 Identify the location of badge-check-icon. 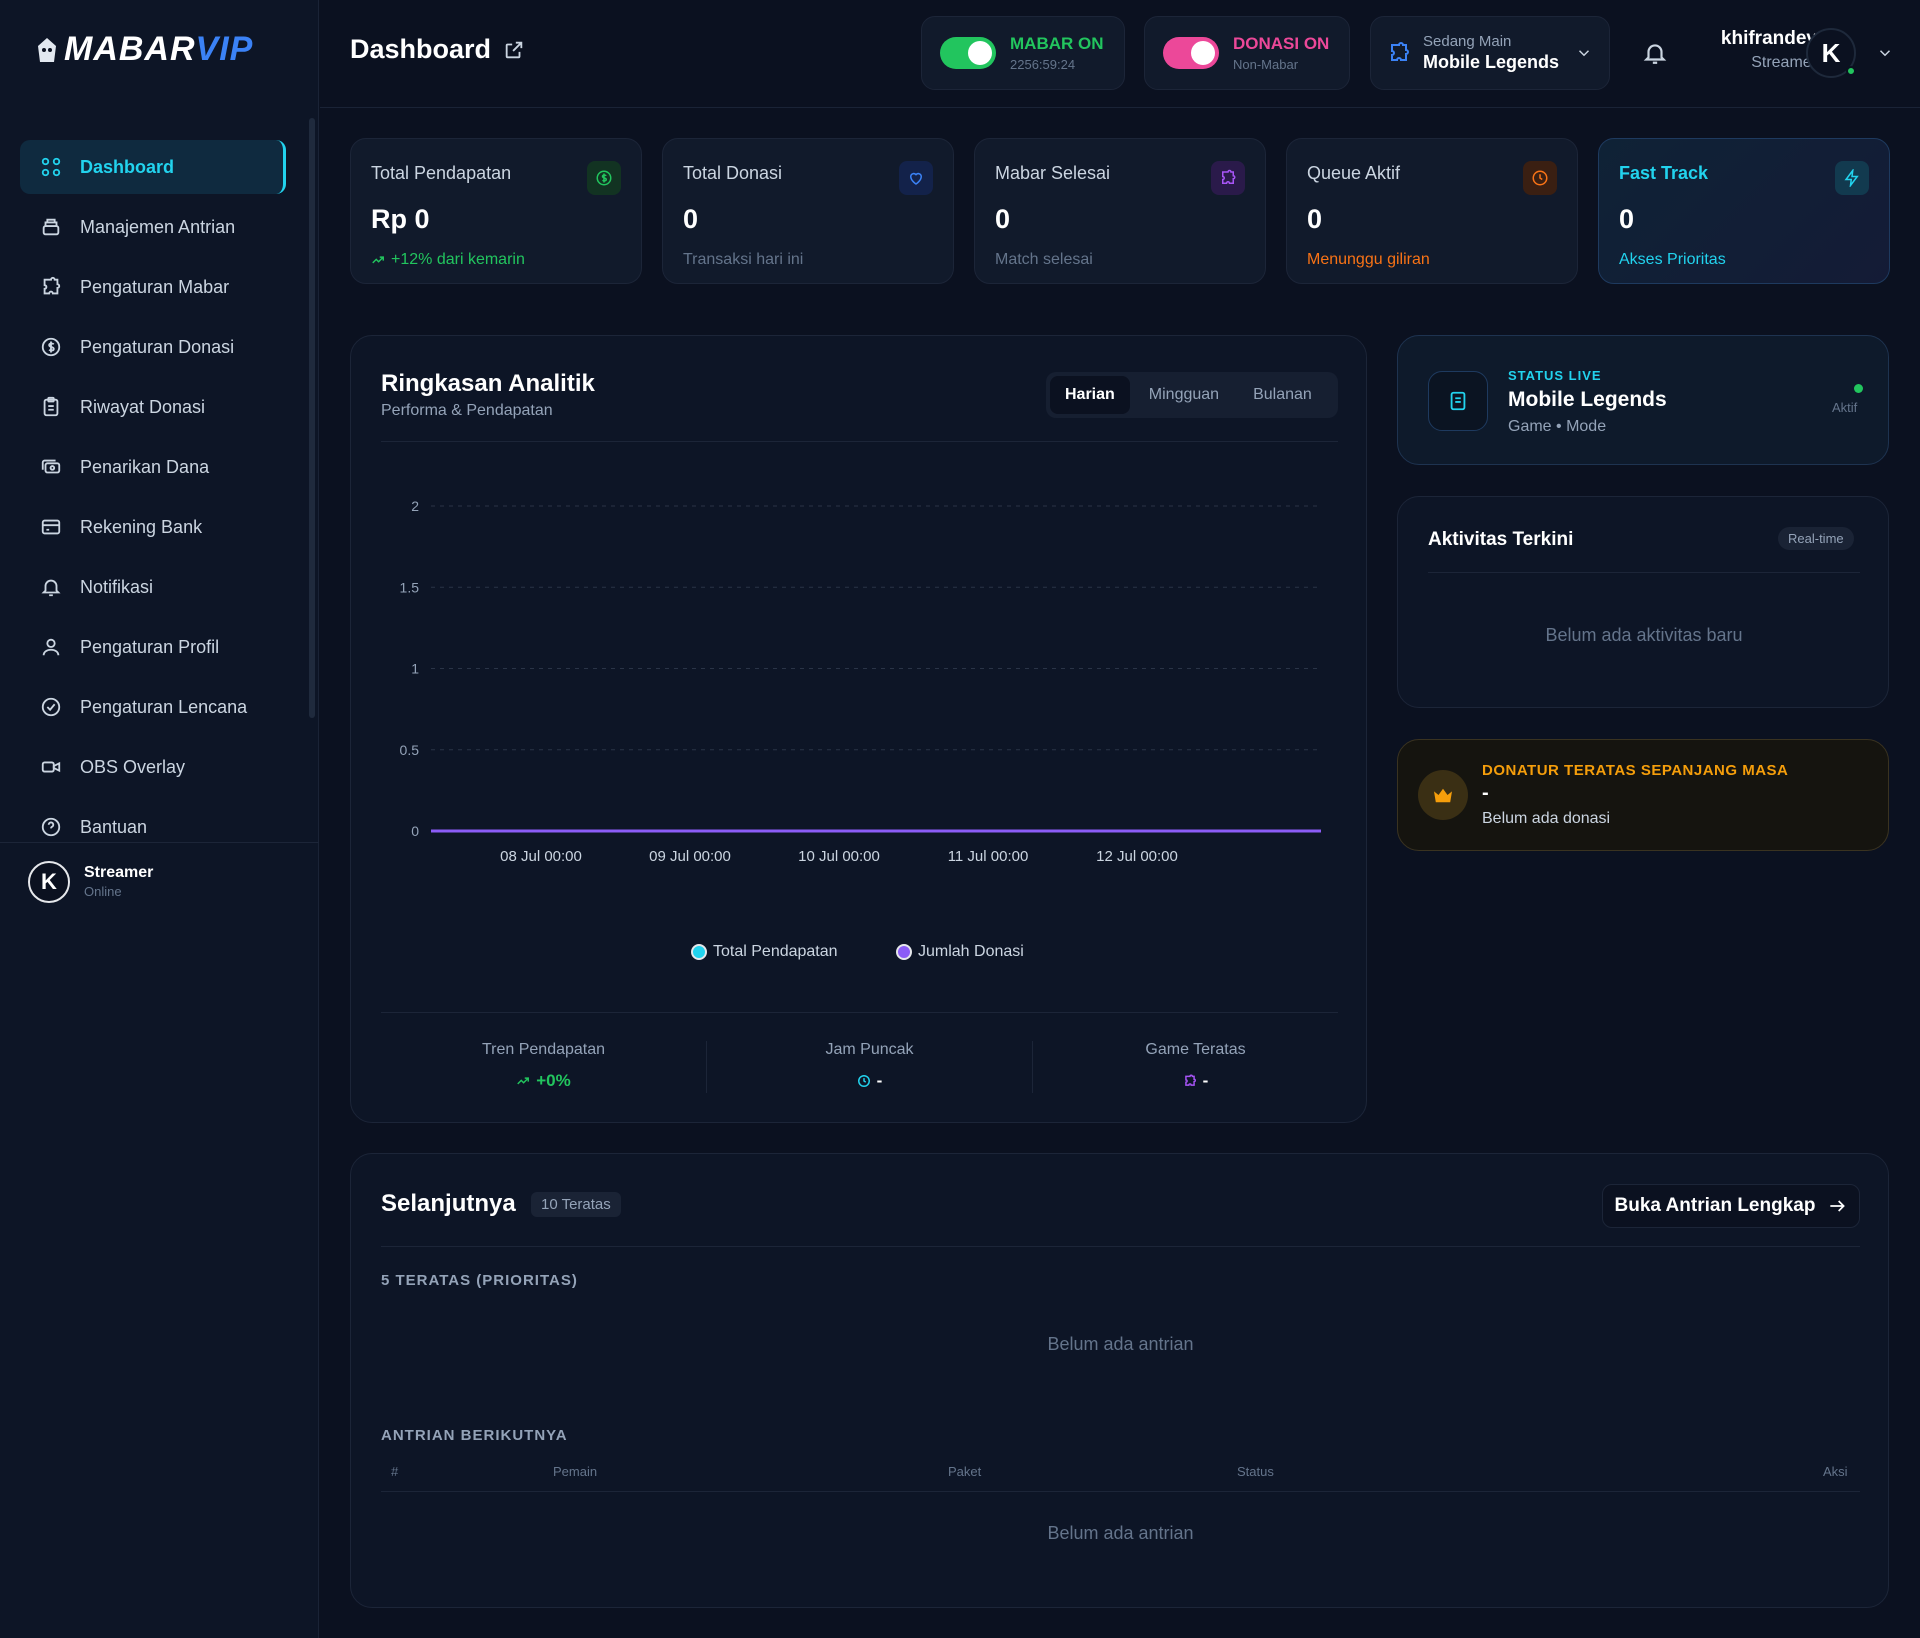
(51, 707).